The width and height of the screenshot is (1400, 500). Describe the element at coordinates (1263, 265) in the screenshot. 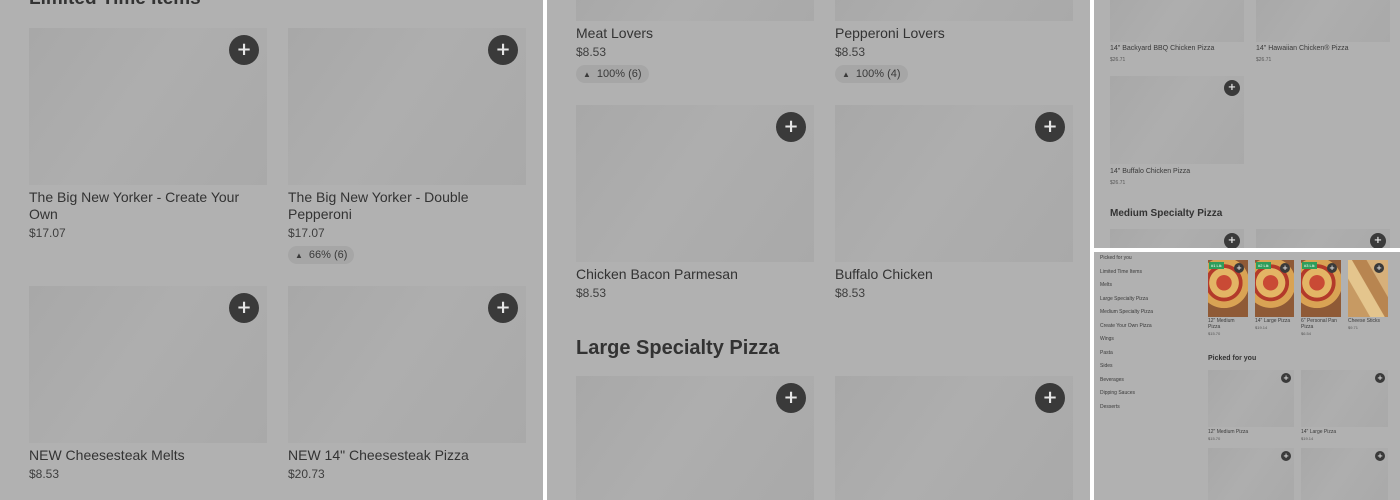

I see `rank-tag: #2 Lik` at that location.